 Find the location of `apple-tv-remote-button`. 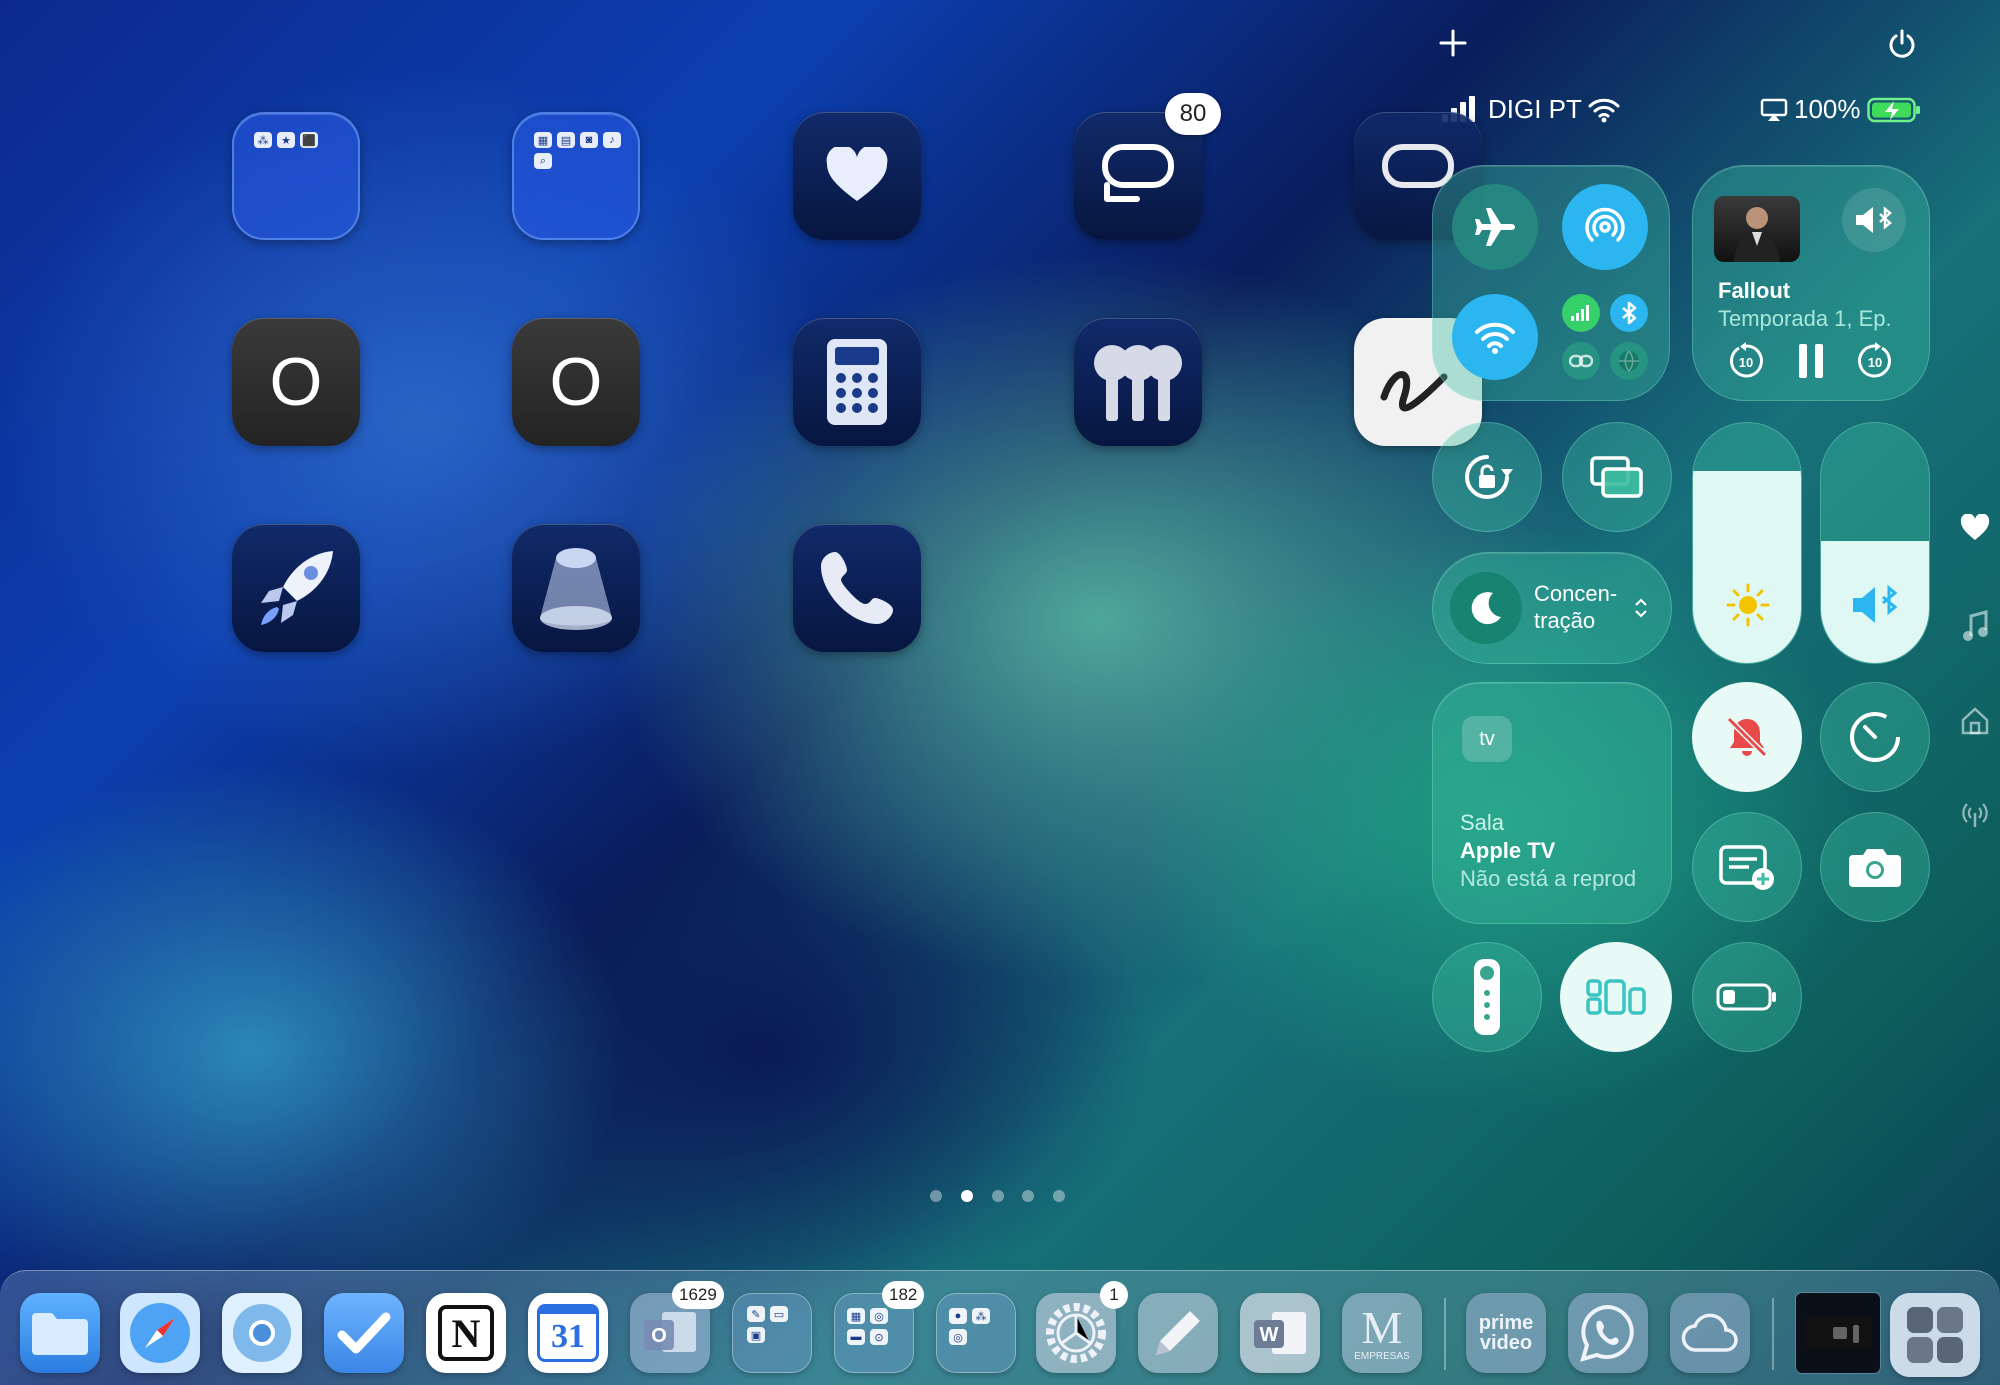

apple-tv-remote-button is located at coordinates (1487, 997).